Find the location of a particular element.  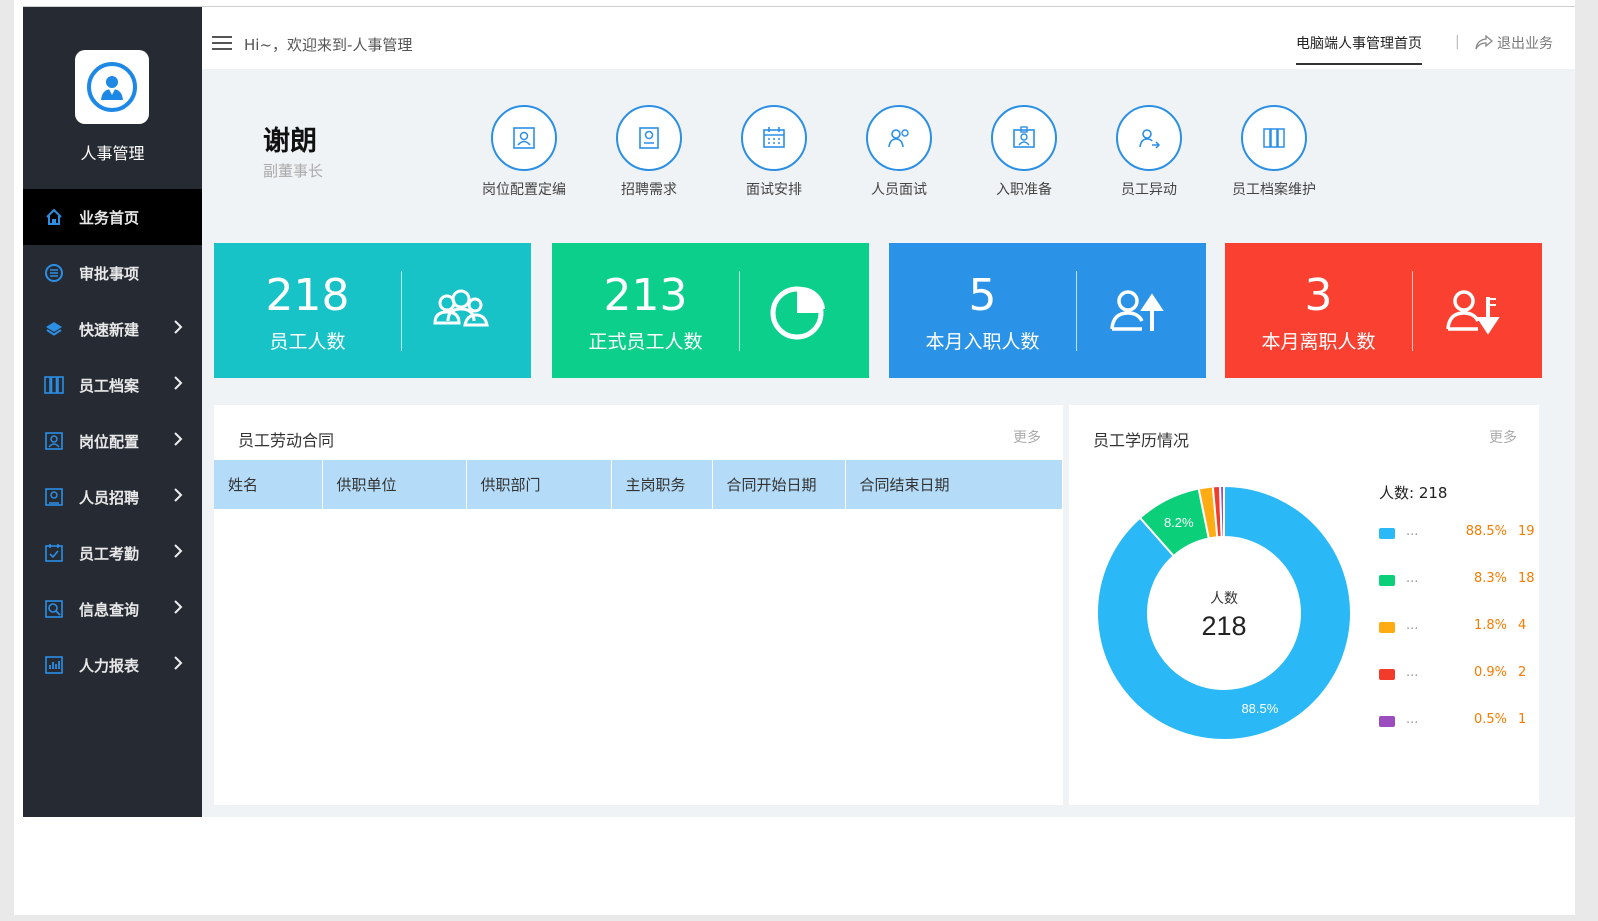

sidebar-item-label: 人力报表 is located at coordinates (109, 665).